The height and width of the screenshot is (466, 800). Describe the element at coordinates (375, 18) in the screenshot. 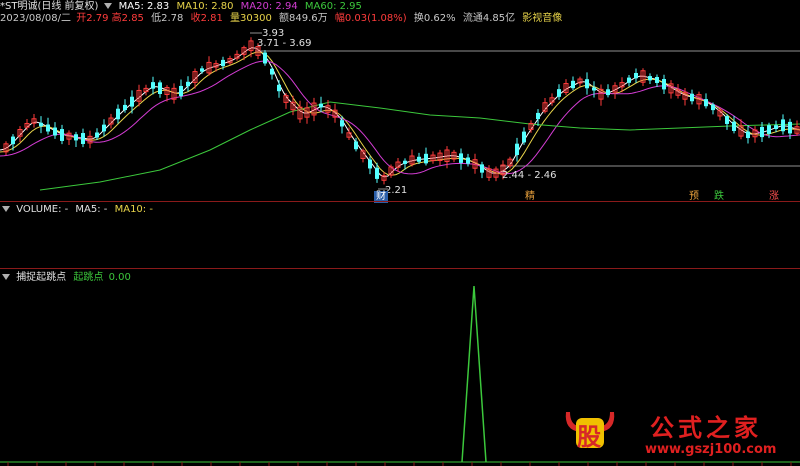

I see `change-value: 0.03(1.08%)` at that location.